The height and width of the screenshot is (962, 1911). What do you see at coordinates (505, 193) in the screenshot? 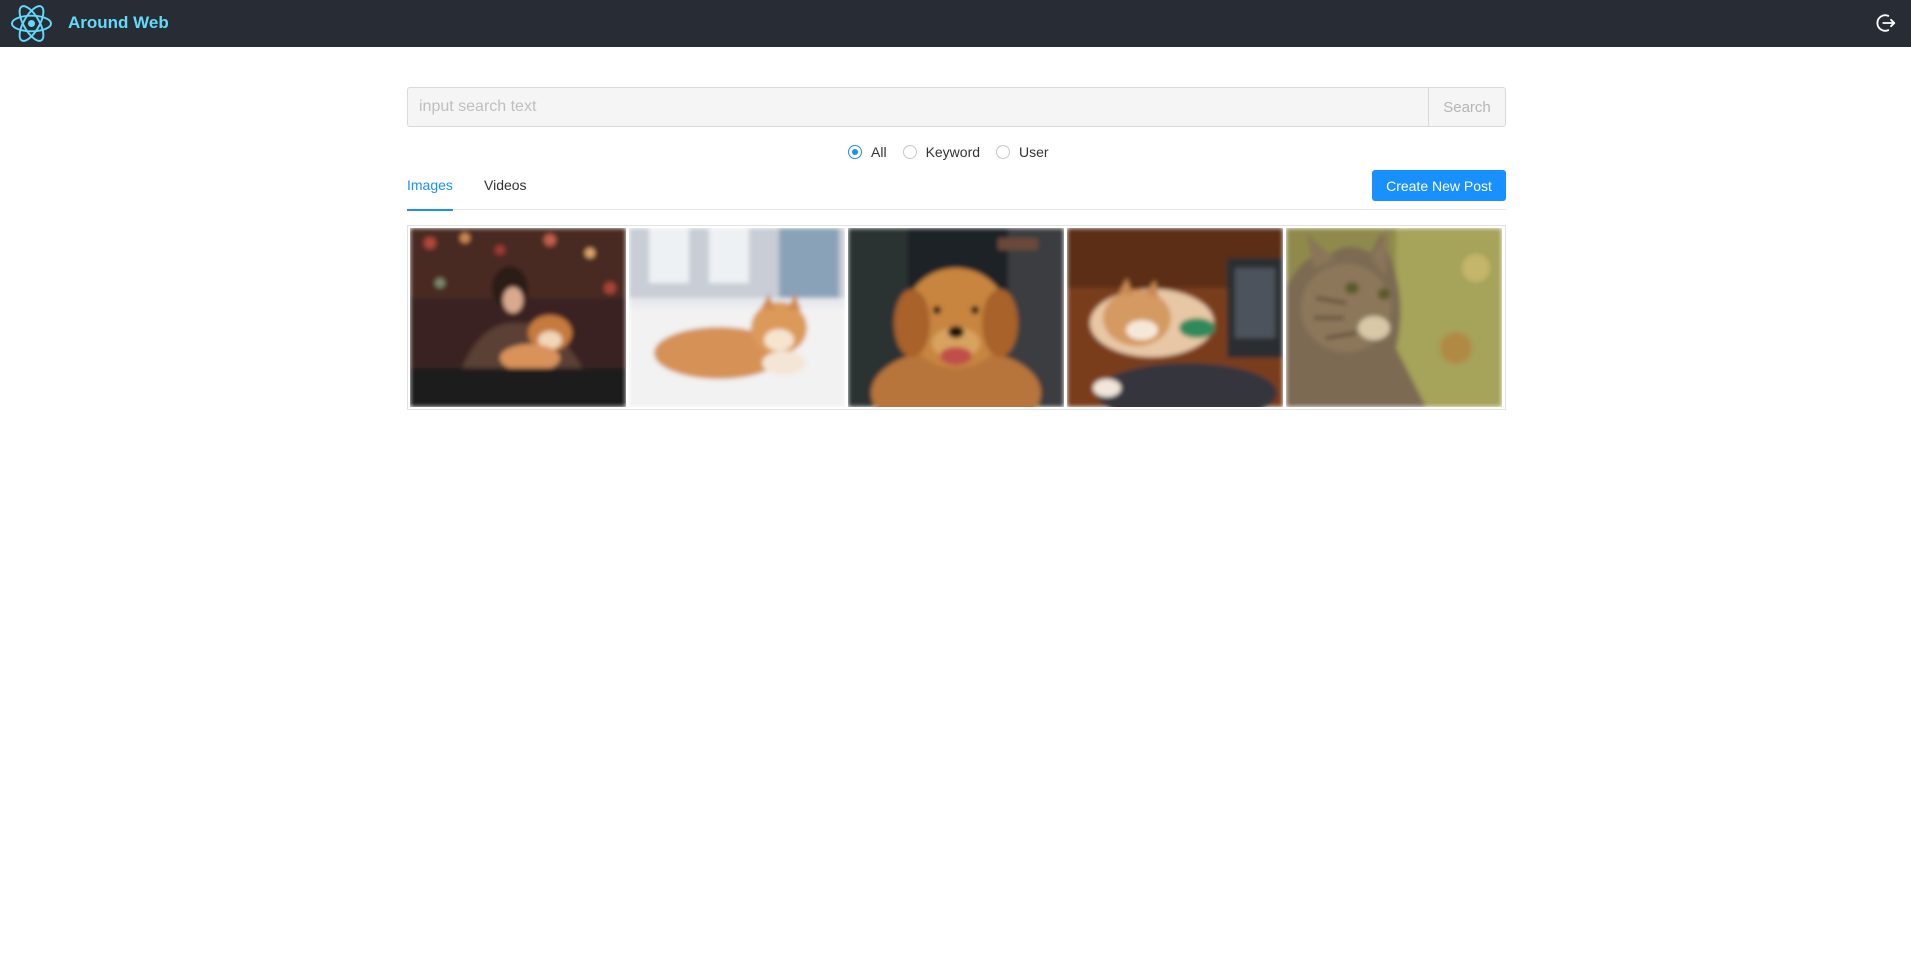
I see `tab-videos: Videos` at bounding box center [505, 193].